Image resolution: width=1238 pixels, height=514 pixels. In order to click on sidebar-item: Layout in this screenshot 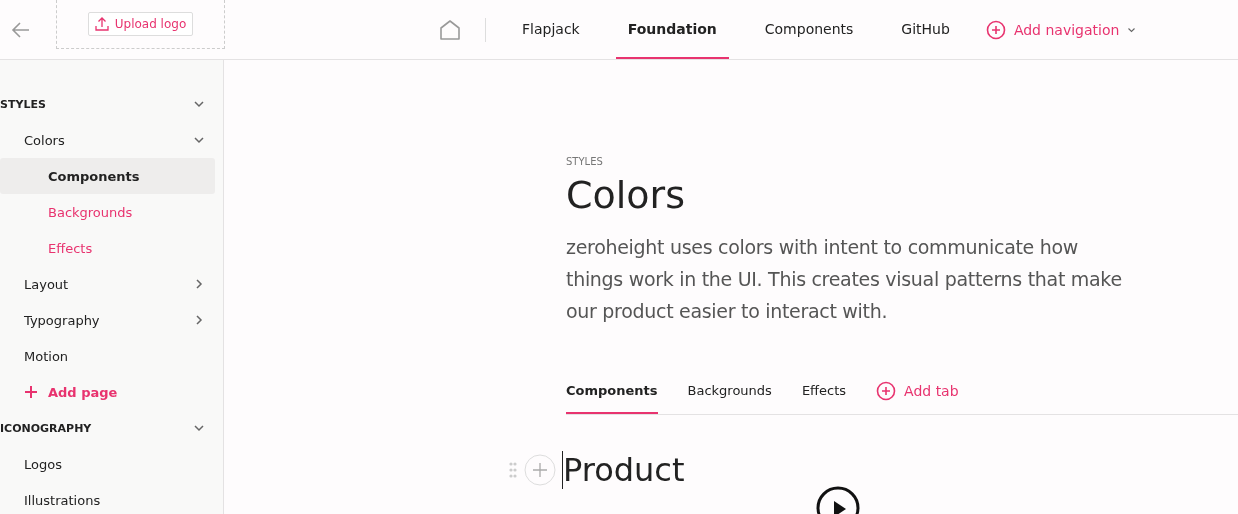, I will do `click(107, 284)`.